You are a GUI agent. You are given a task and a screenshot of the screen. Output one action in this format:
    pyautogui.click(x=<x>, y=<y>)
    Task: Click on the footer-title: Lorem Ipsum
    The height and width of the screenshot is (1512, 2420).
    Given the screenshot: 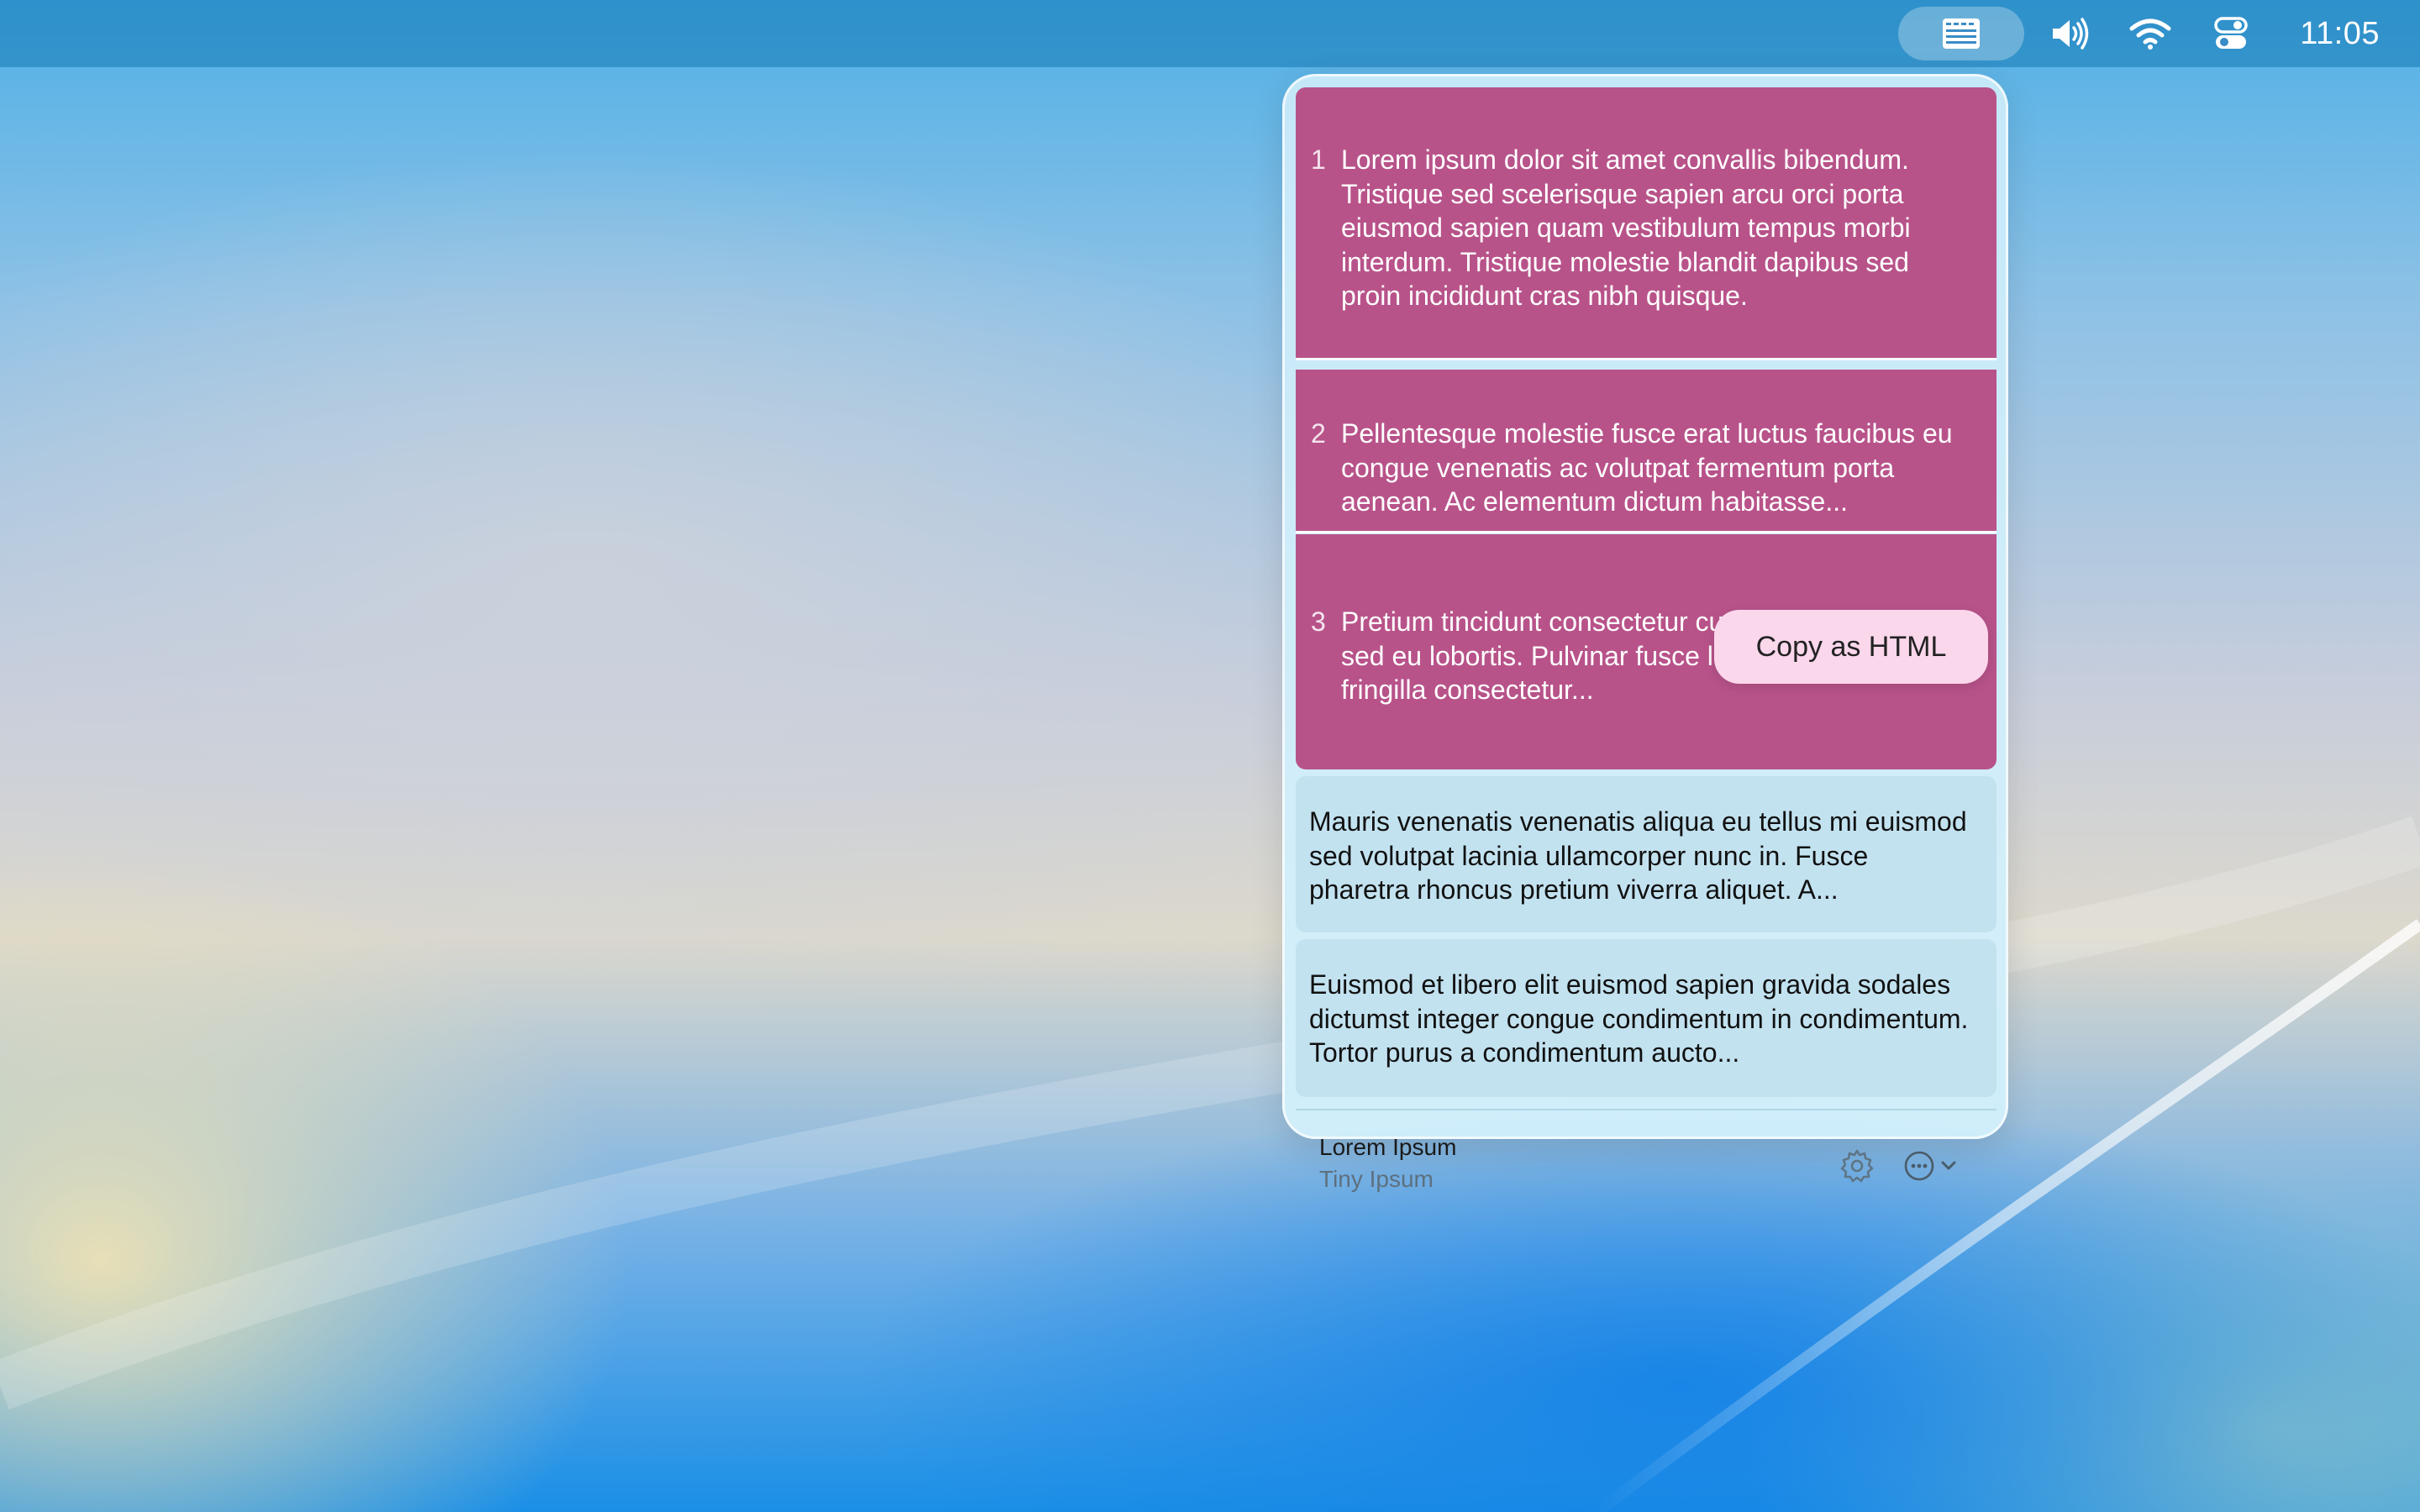 What is the action you would take?
    pyautogui.click(x=1388, y=1147)
    